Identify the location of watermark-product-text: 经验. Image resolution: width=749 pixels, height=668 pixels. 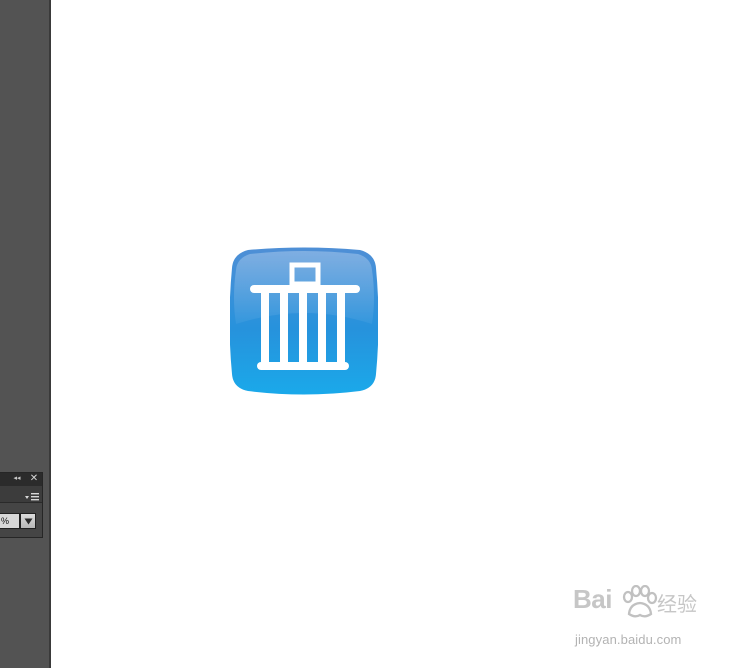
(677, 604).